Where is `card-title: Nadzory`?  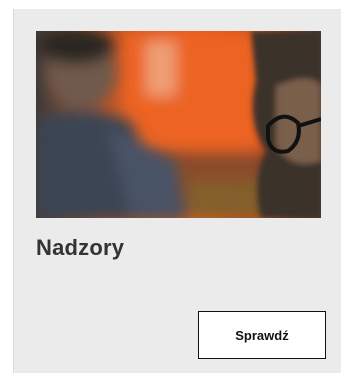
card-title: Nadzory is located at coordinates (80, 247).